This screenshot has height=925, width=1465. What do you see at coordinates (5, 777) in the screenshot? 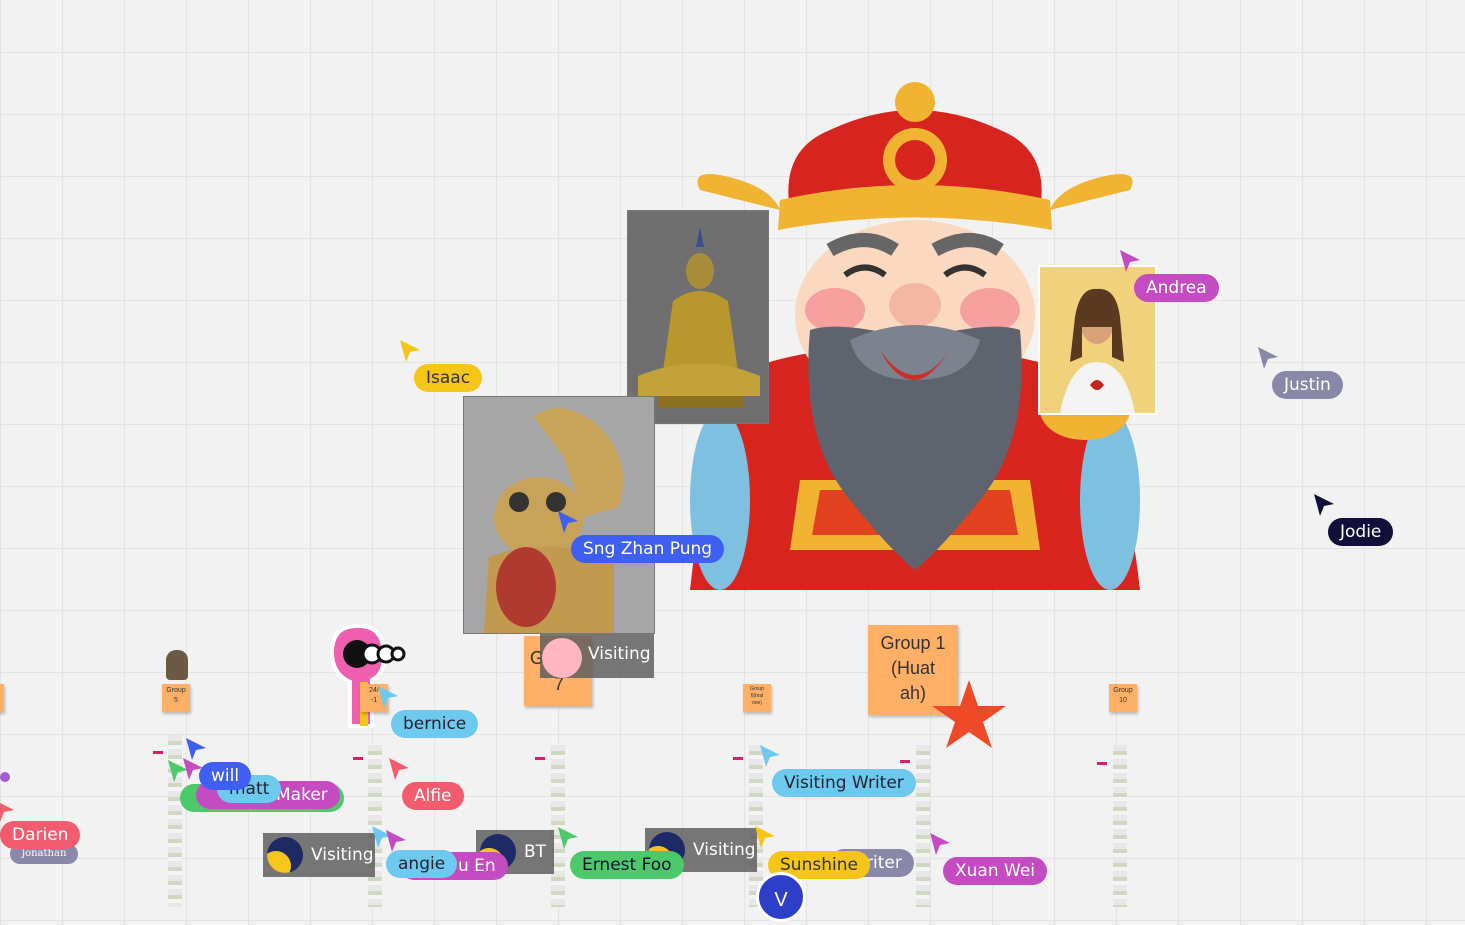
I see `cursor-dot` at bounding box center [5, 777].